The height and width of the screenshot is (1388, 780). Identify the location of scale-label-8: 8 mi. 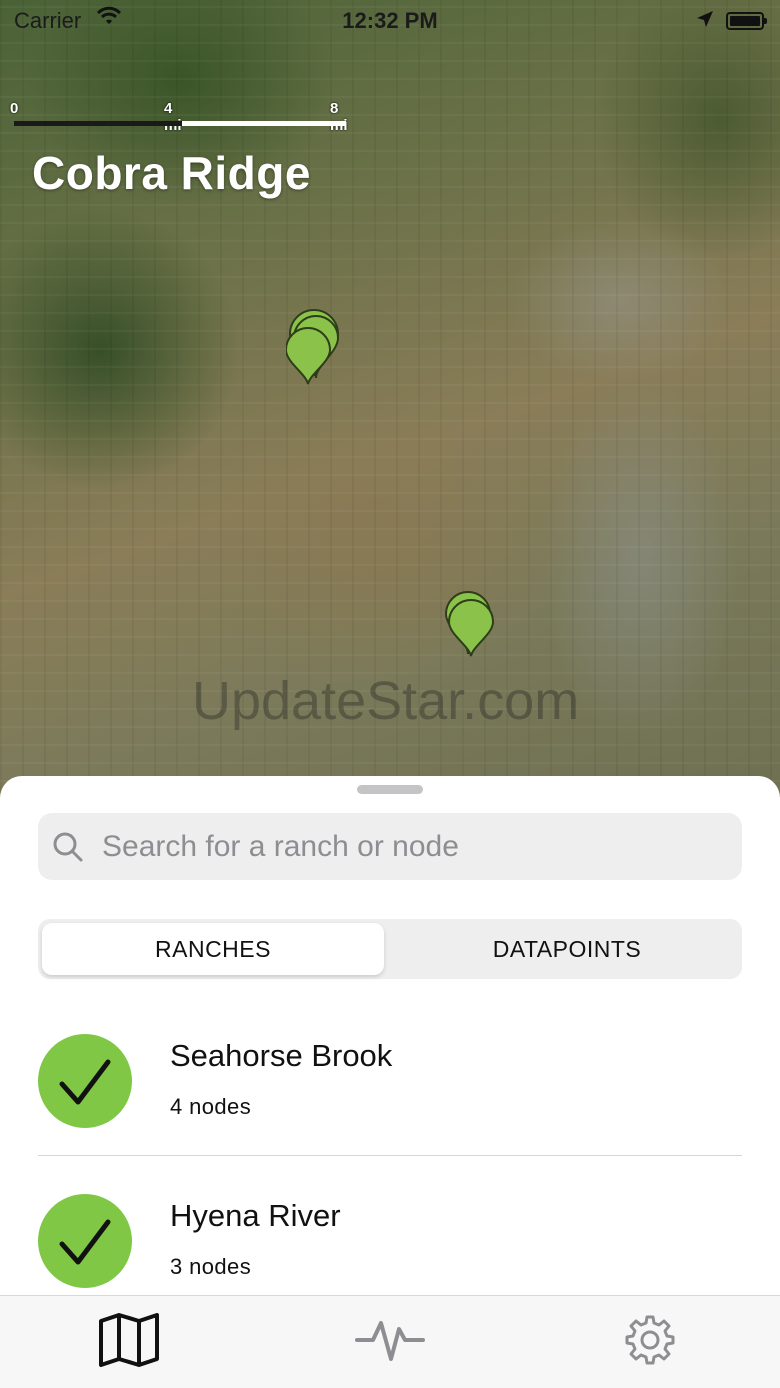
(339, 117).